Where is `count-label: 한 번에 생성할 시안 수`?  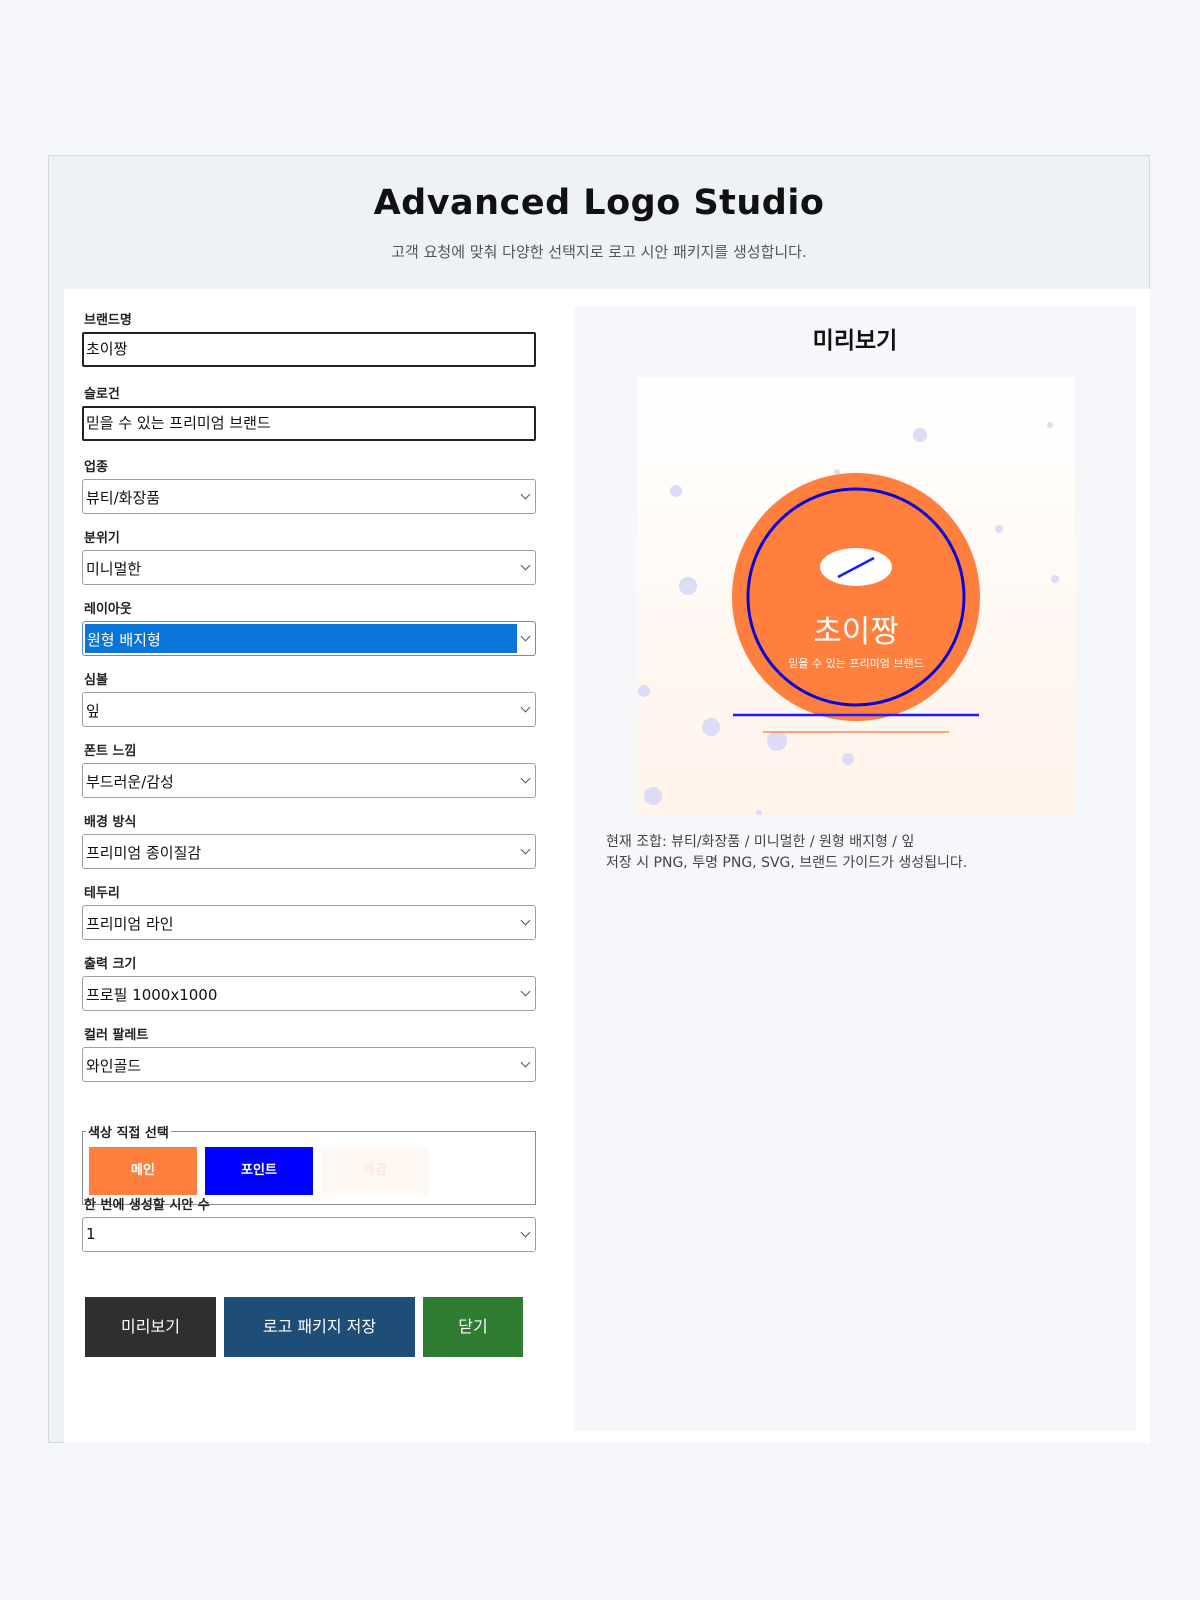 count-label: 한 번에 생성할 시안 수 is located at coordinates (147, 1205).